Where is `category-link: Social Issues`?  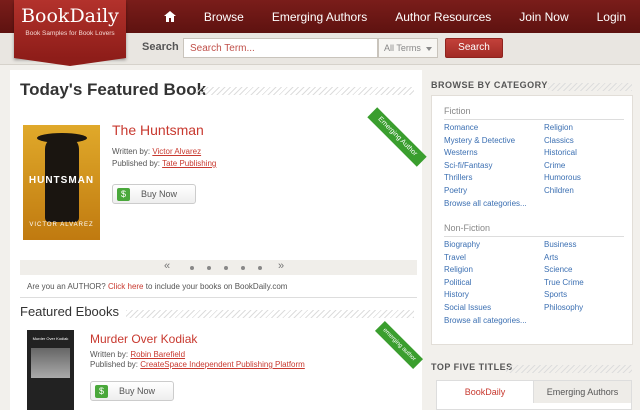
category-link: Social Issues is located at coordinates (467, 307).